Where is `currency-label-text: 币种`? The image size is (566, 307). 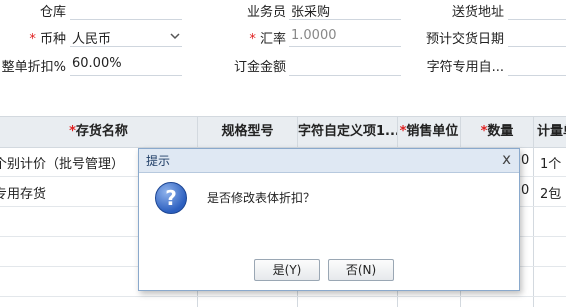 currency-label-text: 币种 is located at coordinates (52, 39).